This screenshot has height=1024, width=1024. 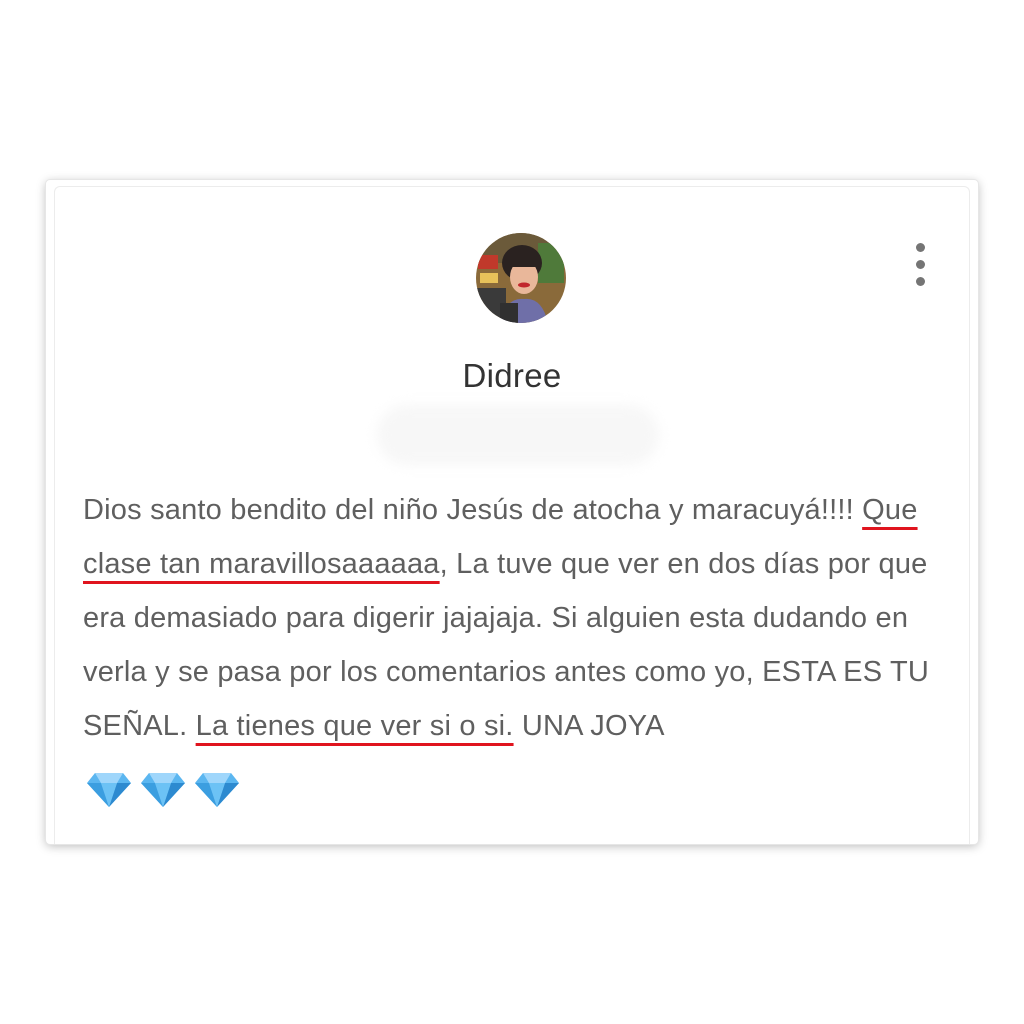 What do you see at coordinates (589, 726) in the screenshot?
I see `comment-text-part-3: UNA JOYA` at bounding box center [589, 726].